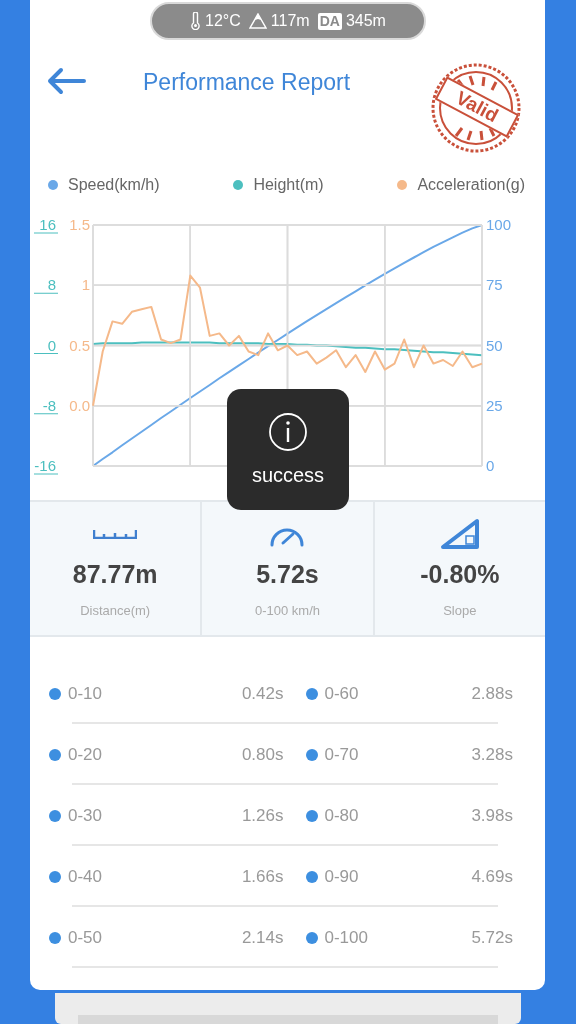 Image resolution: width=576 pixels, height=1024 pixels. Describe the element at coordinates (341, 876) in the screenshot. I see `split-range: 0-90` at that location.